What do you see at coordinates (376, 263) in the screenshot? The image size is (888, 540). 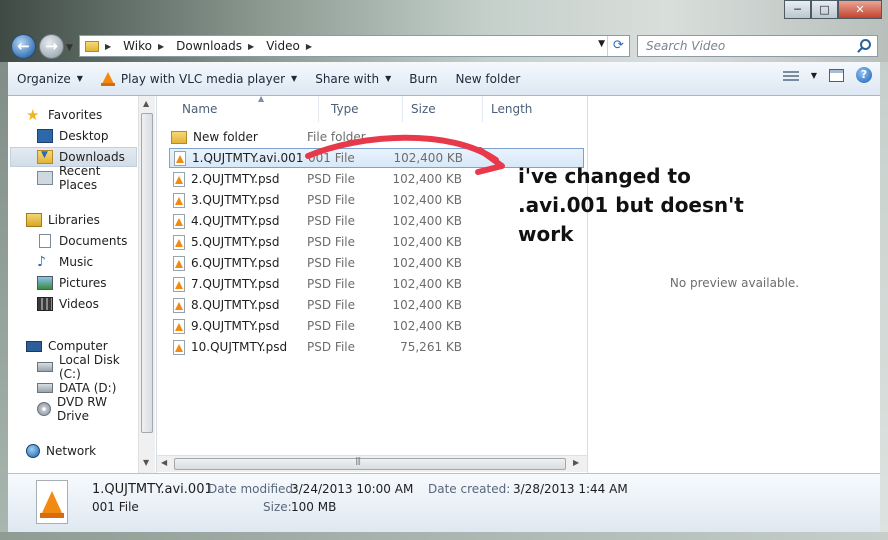 I see `file-row: 6.QUJTMTY.psd PSD File 102,400 KB` at bounding box center [376, 263].